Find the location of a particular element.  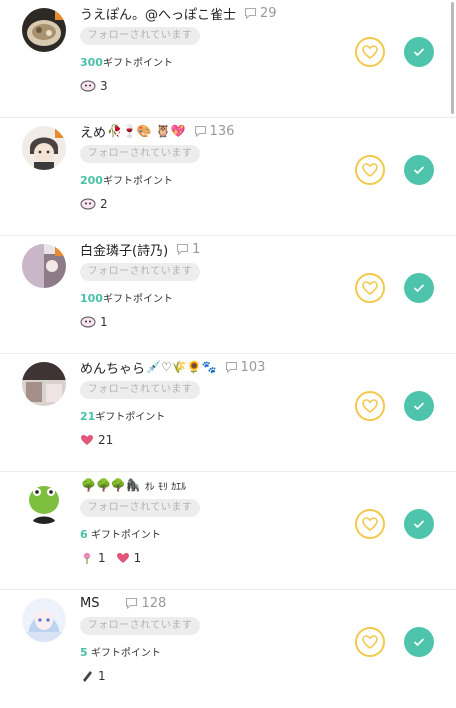

reactions: 1 1 is located at coordinates (115, 558).